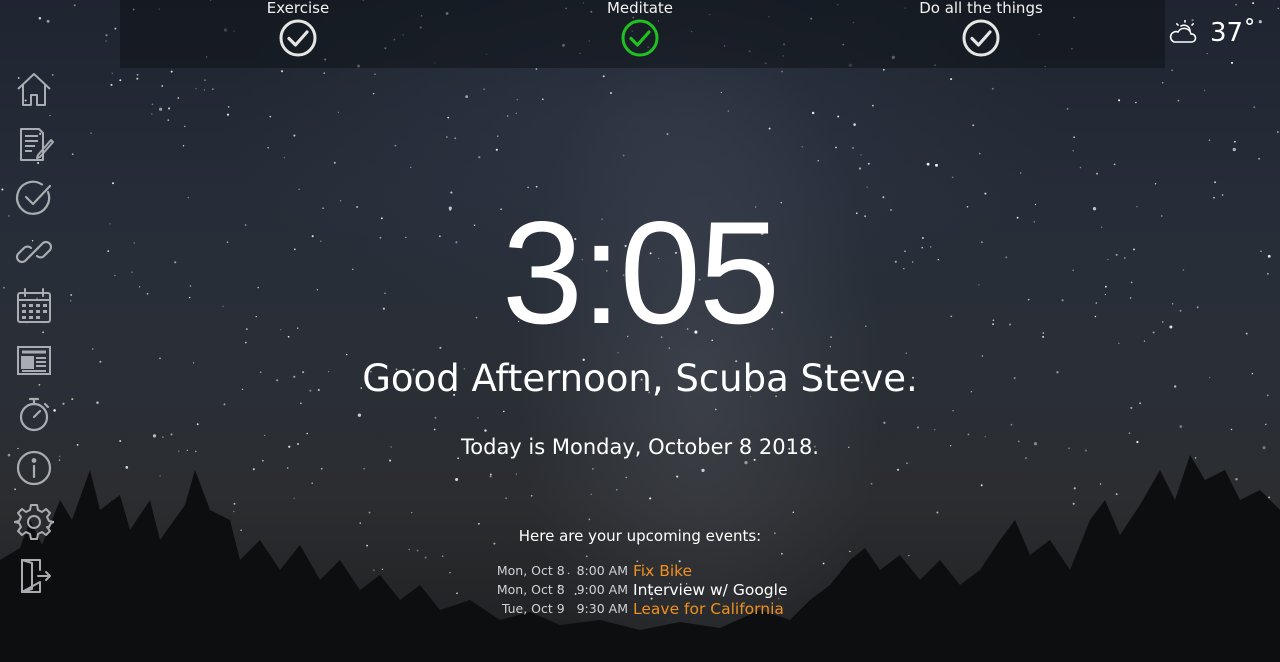  I want to click on notes-icon, so click(37, 144).